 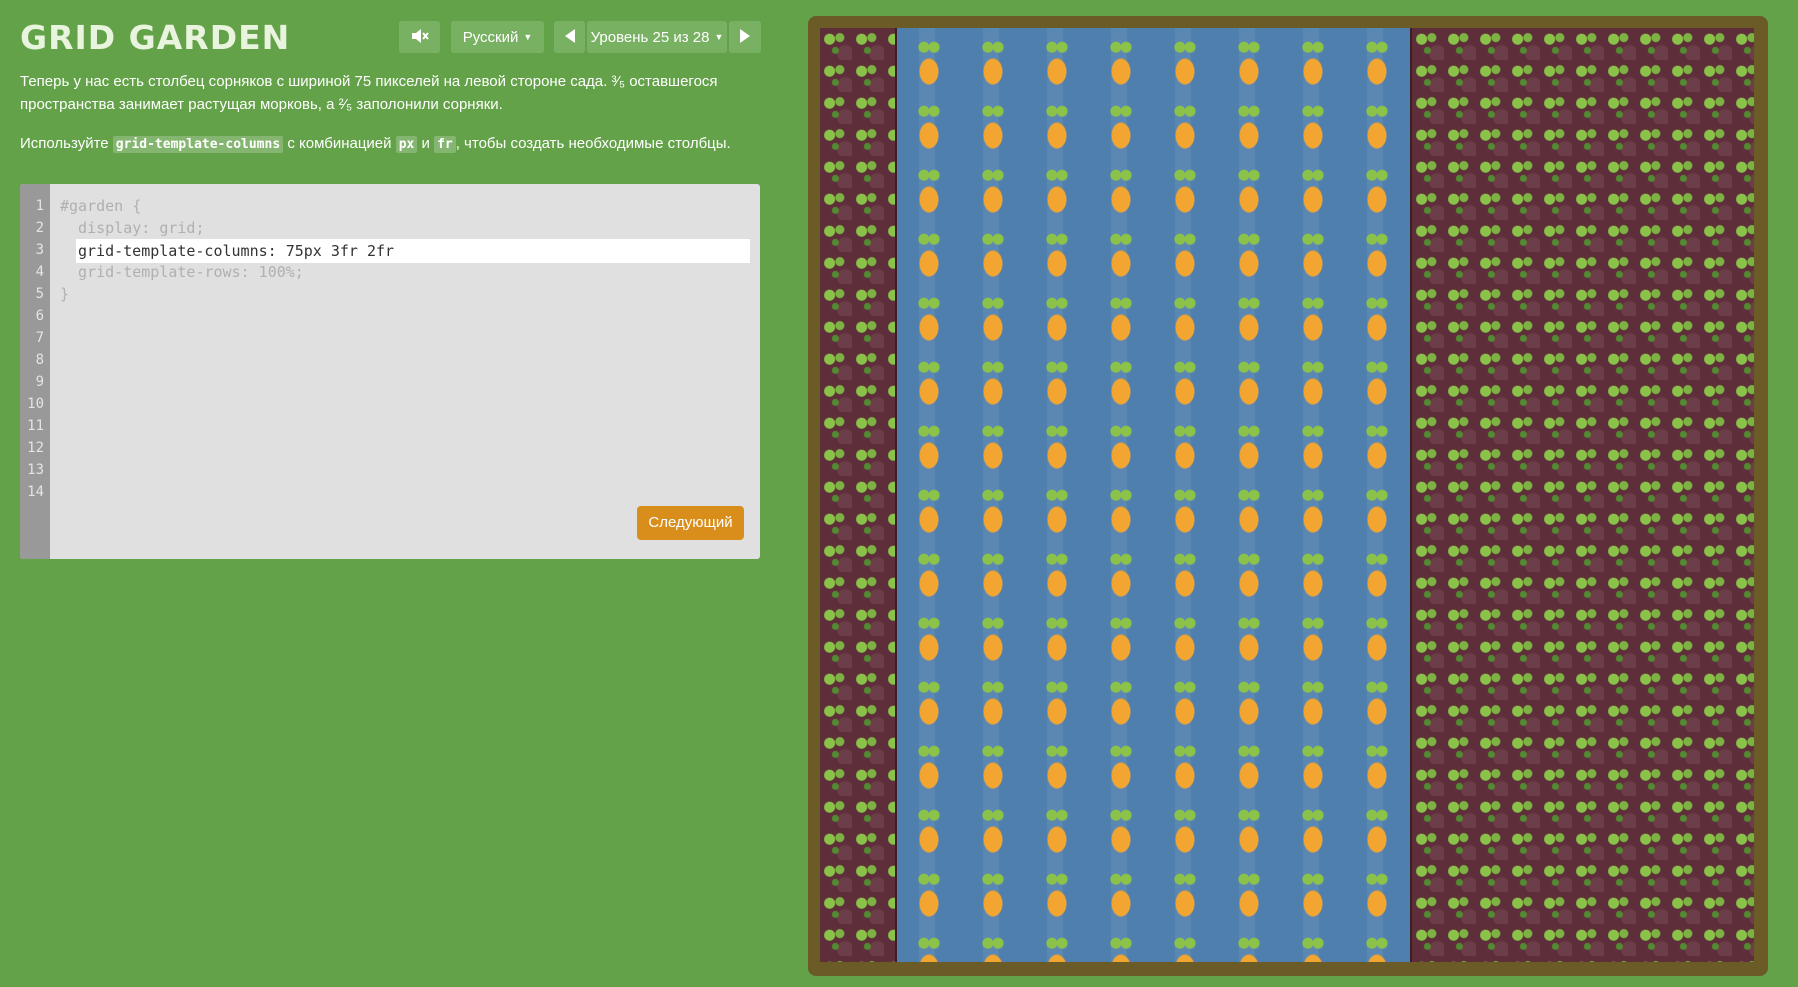 What do you see at coordinates (39, 272) in the screenshot?
I see `line-number: 4` at bounding box center [39, 272].